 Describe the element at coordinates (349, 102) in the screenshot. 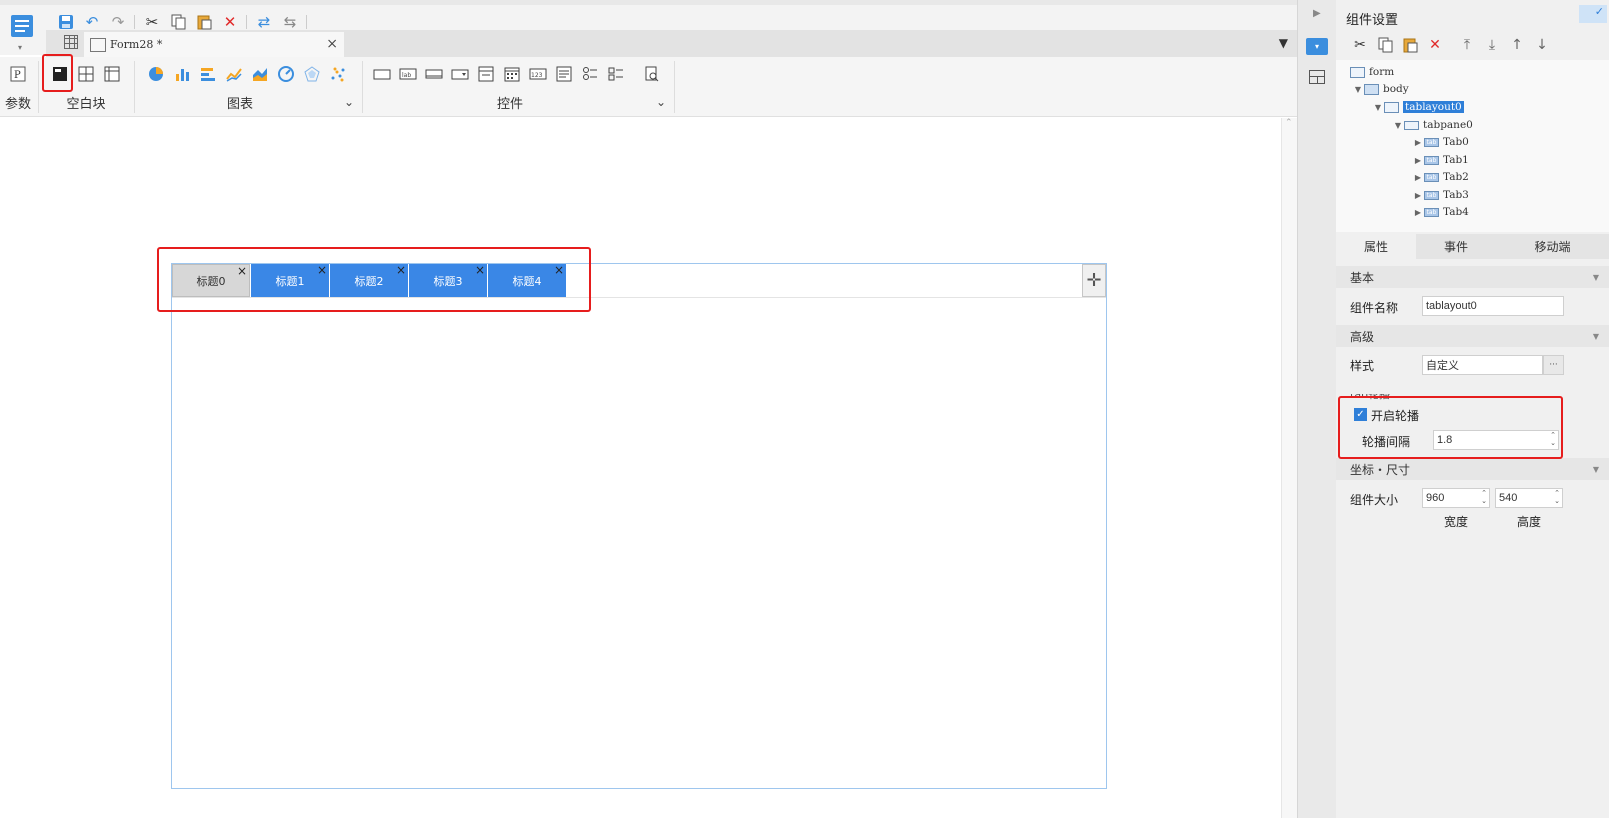

I see `chart-expand-chevron-icon: ⌄` at that location.